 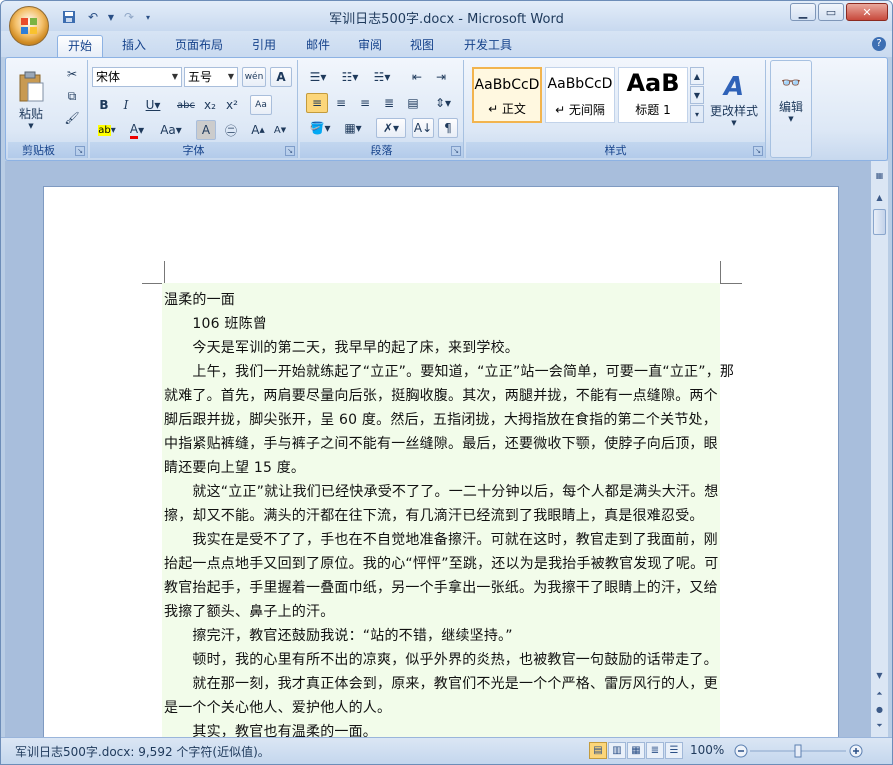 I want to click on underline-button: U▾, so click(x=153, y=105).